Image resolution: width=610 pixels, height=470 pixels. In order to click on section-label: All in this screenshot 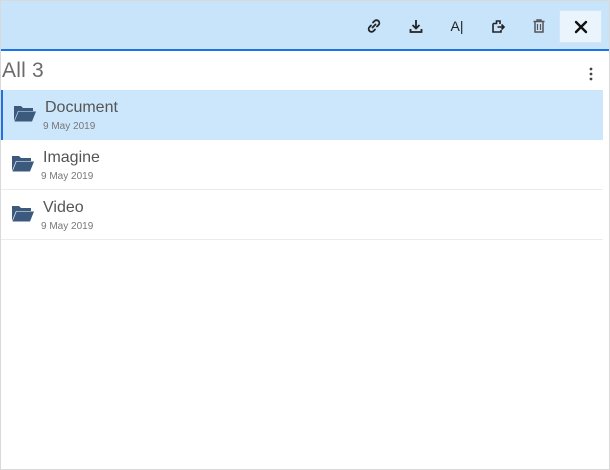, I will do `click(14, 70)`.